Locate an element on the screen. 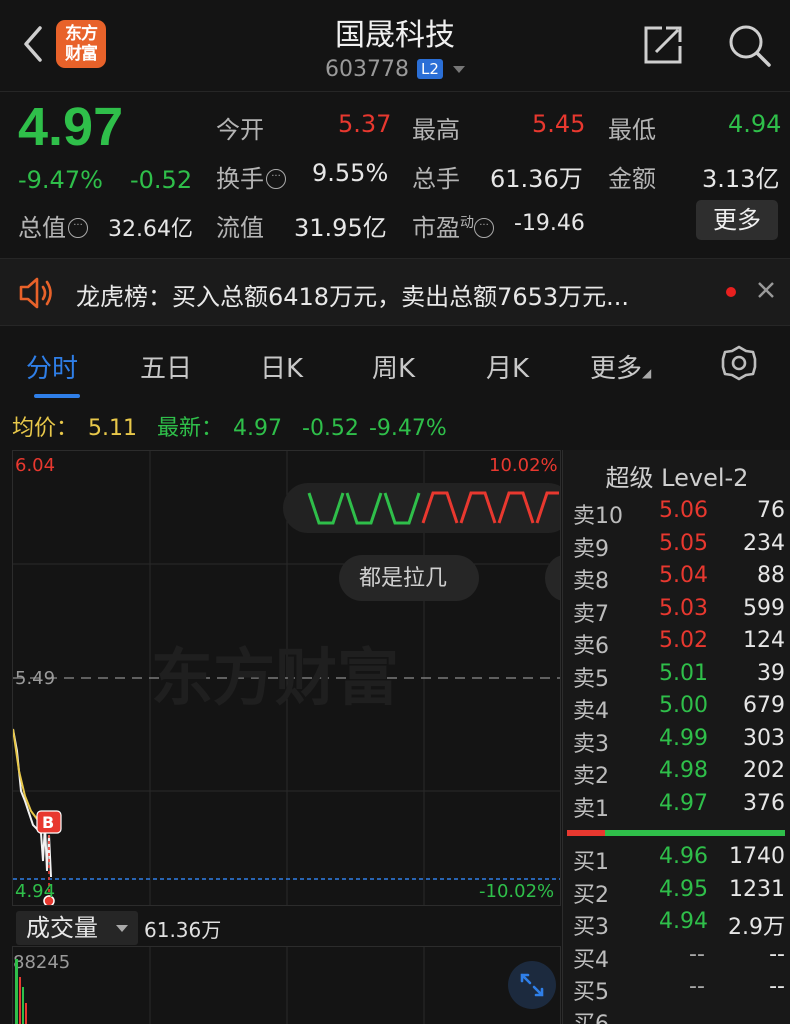  fullscreen-button is located at coordinates (532, 985).